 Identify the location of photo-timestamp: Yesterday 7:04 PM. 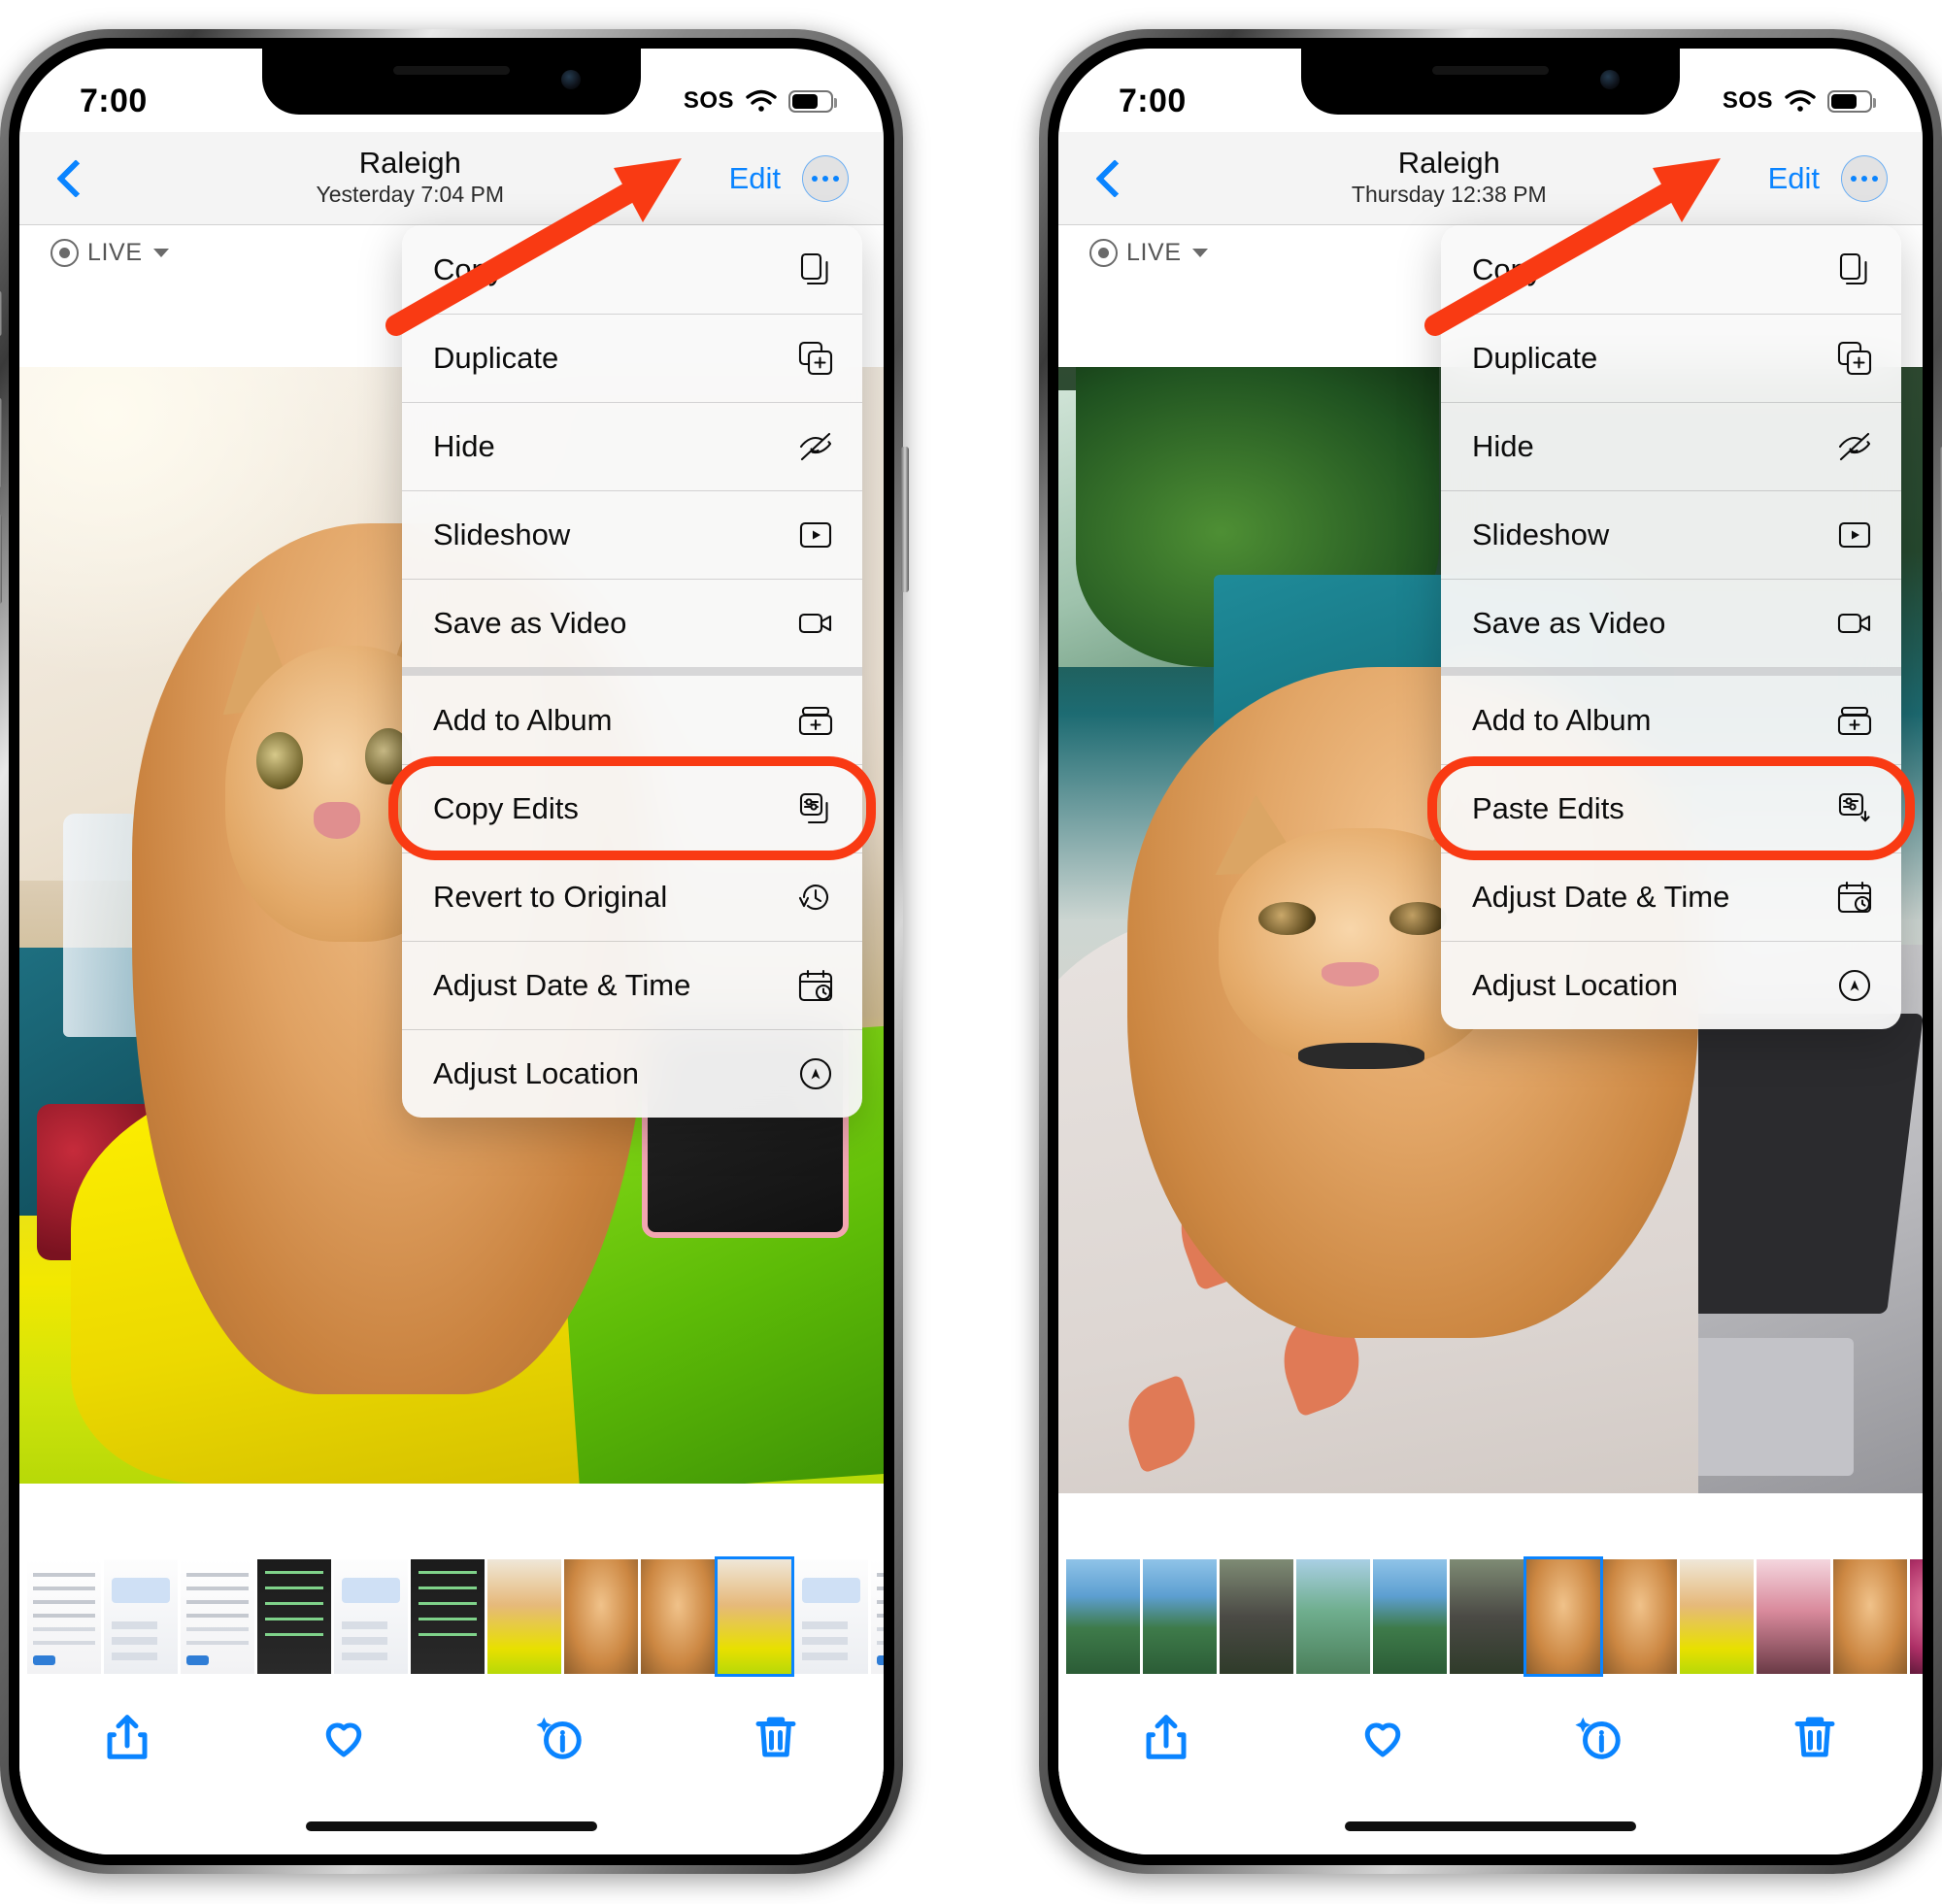
(410, 195).